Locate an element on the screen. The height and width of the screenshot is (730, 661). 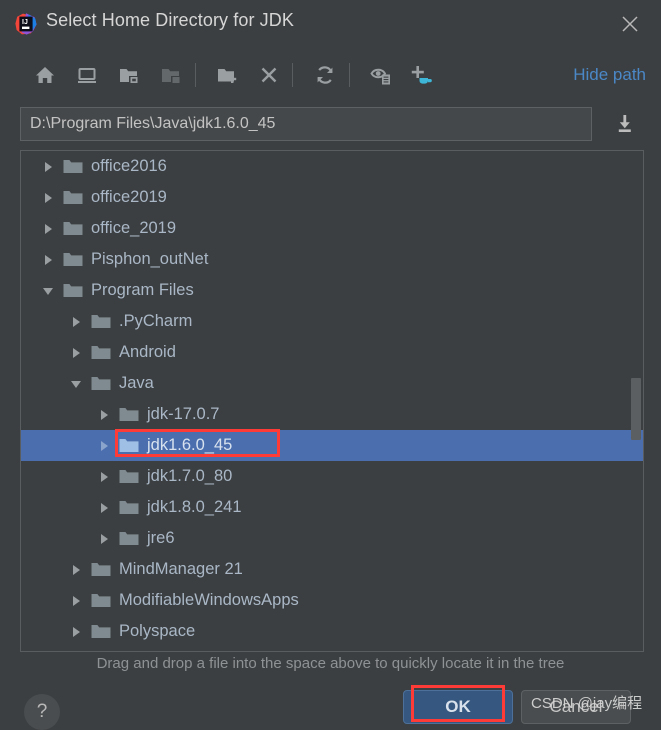
help-button: ? is located at coordinates (42, 712).